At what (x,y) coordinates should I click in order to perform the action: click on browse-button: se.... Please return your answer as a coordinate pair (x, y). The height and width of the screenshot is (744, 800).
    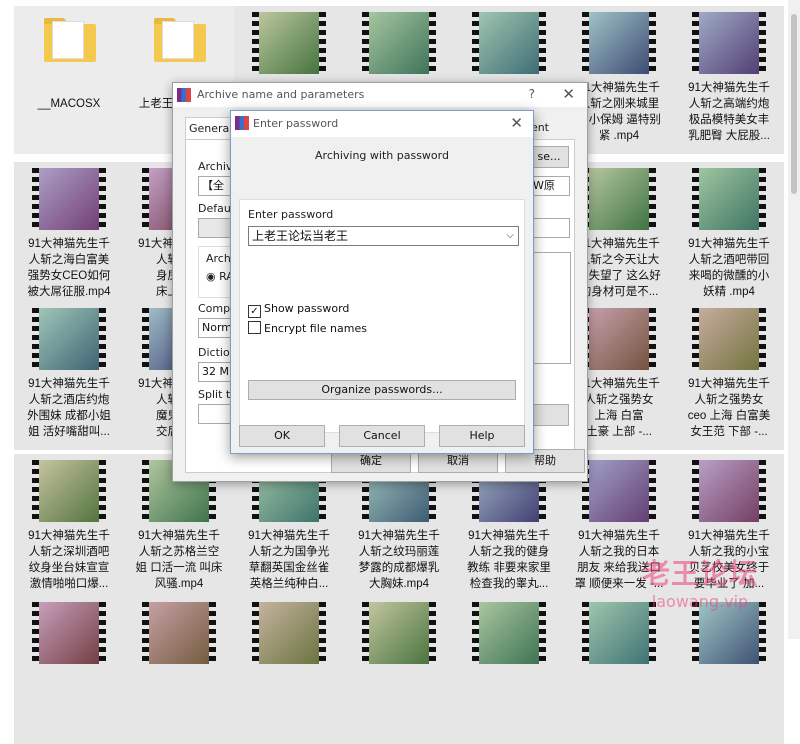
    Looking at the image, I should click on (549, 157).